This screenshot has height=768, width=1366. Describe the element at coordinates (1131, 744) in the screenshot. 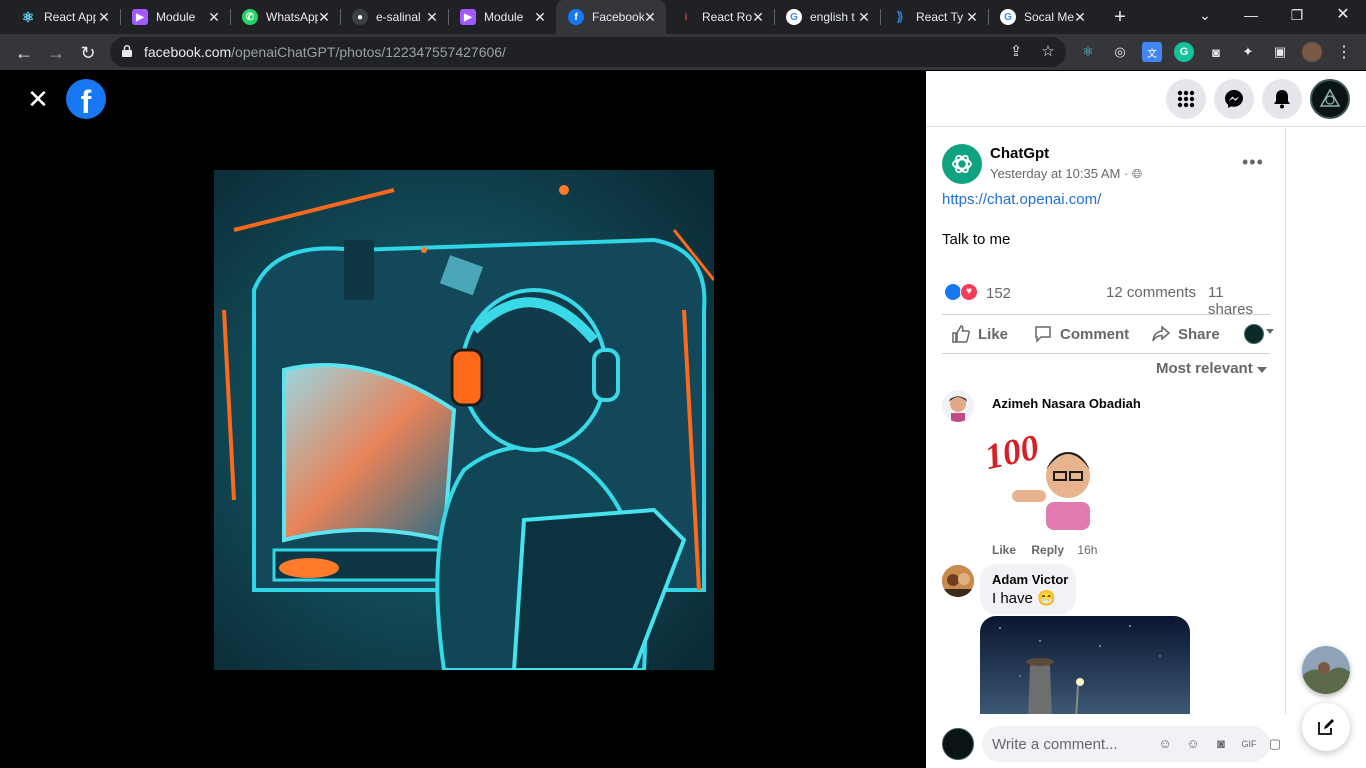

I see `comment-input: Write a comment... ☺ ☺ ◙ GIF ▢` at that location.